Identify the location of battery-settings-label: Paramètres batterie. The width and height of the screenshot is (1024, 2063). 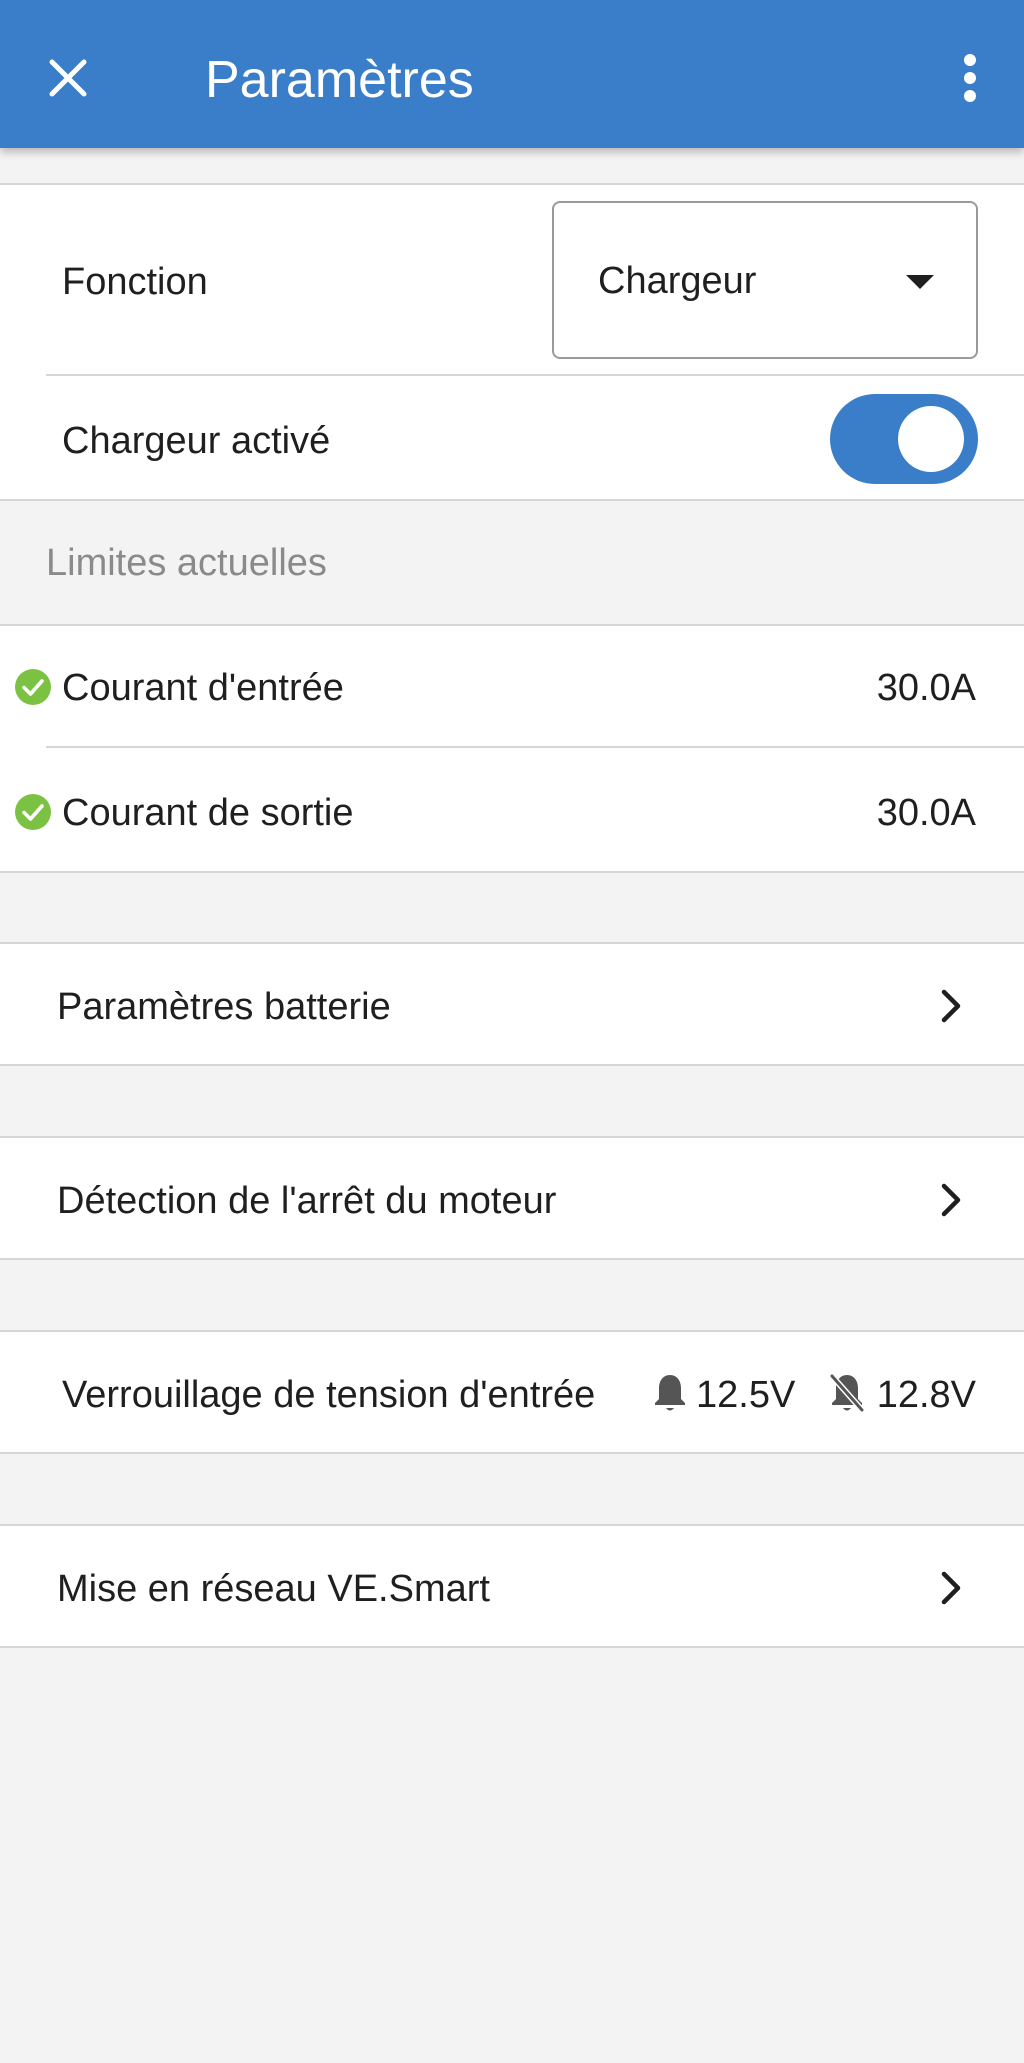
(224, 1007).